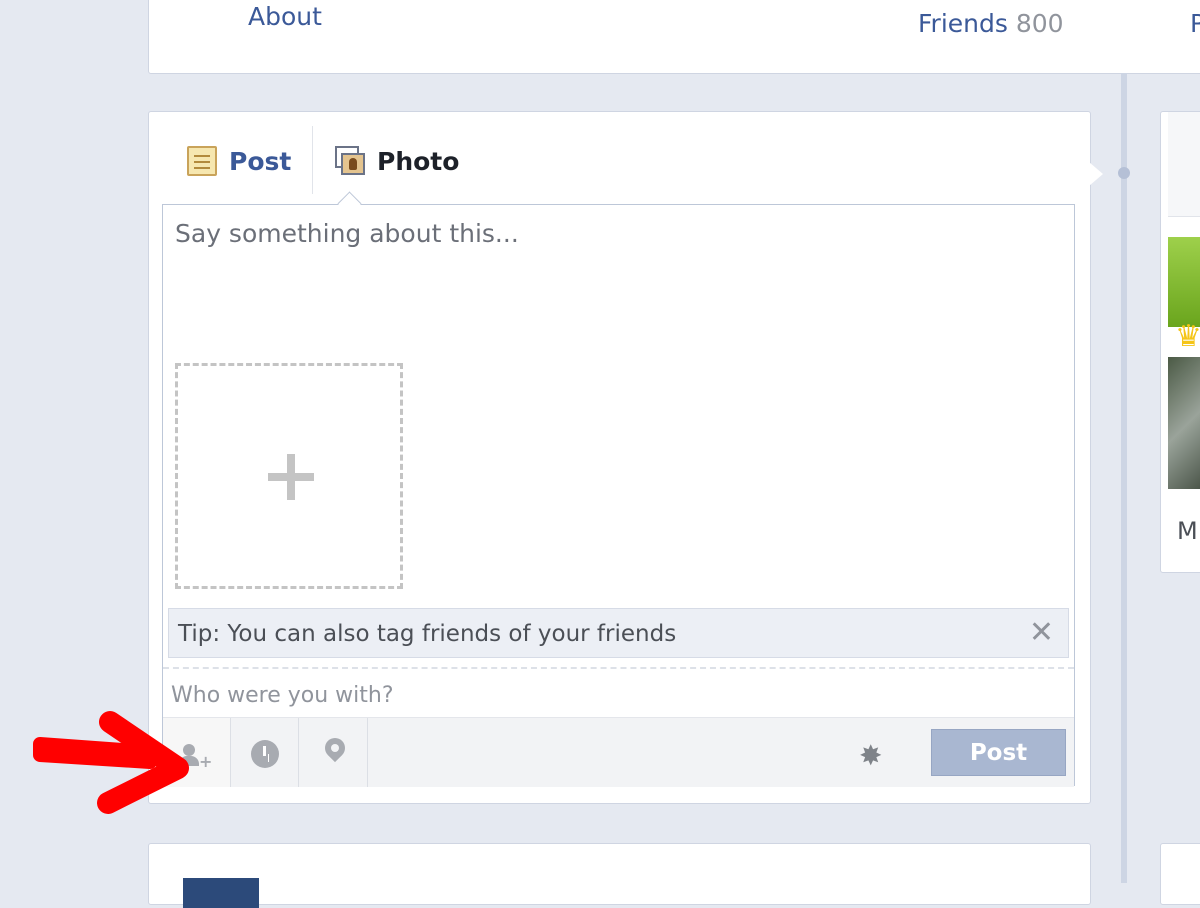 This screenshot has width=1200, height=908. I want to click on gear-icon: ✸, so click(870, 755).